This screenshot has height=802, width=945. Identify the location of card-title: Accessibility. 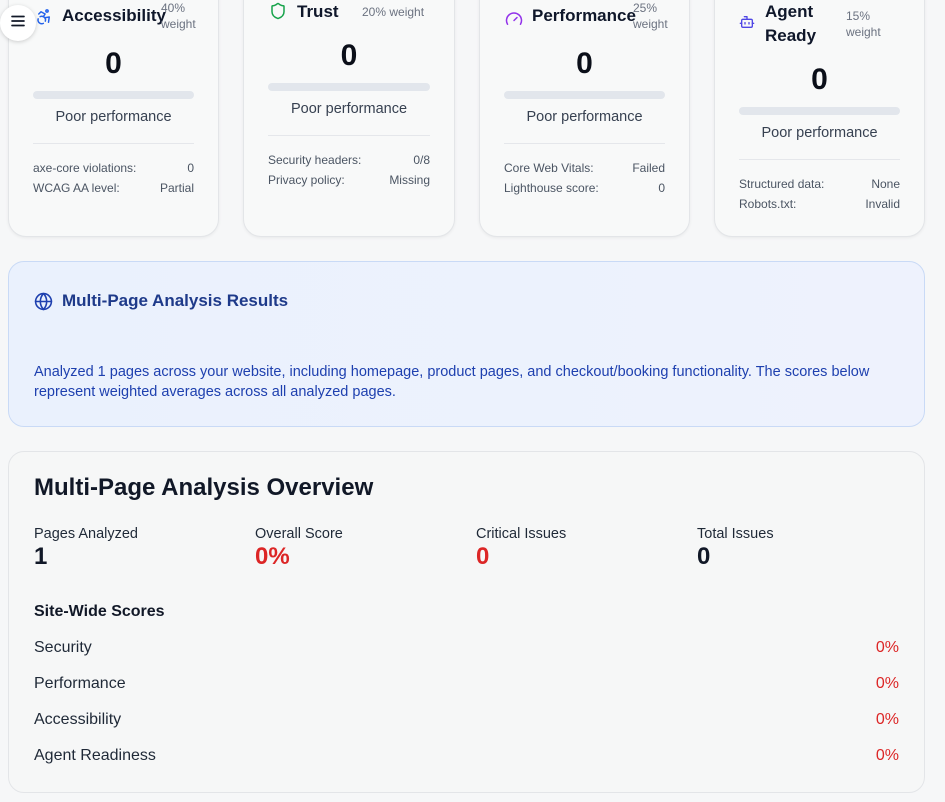
(114, 15).